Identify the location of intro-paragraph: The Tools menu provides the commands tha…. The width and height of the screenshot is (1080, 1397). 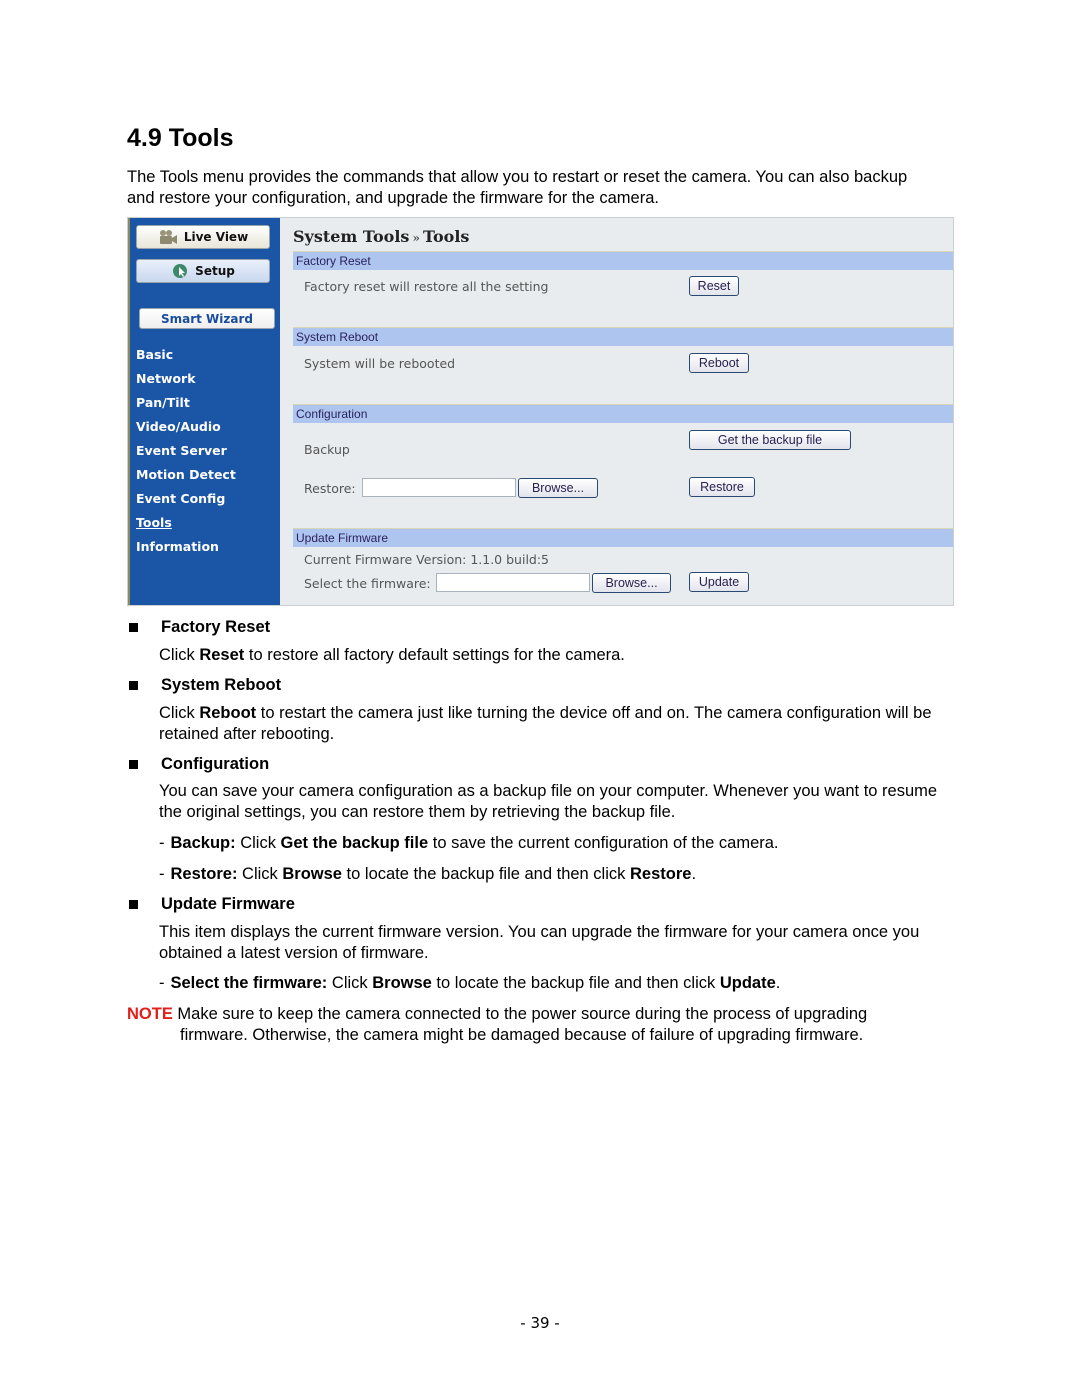
(517, 187).